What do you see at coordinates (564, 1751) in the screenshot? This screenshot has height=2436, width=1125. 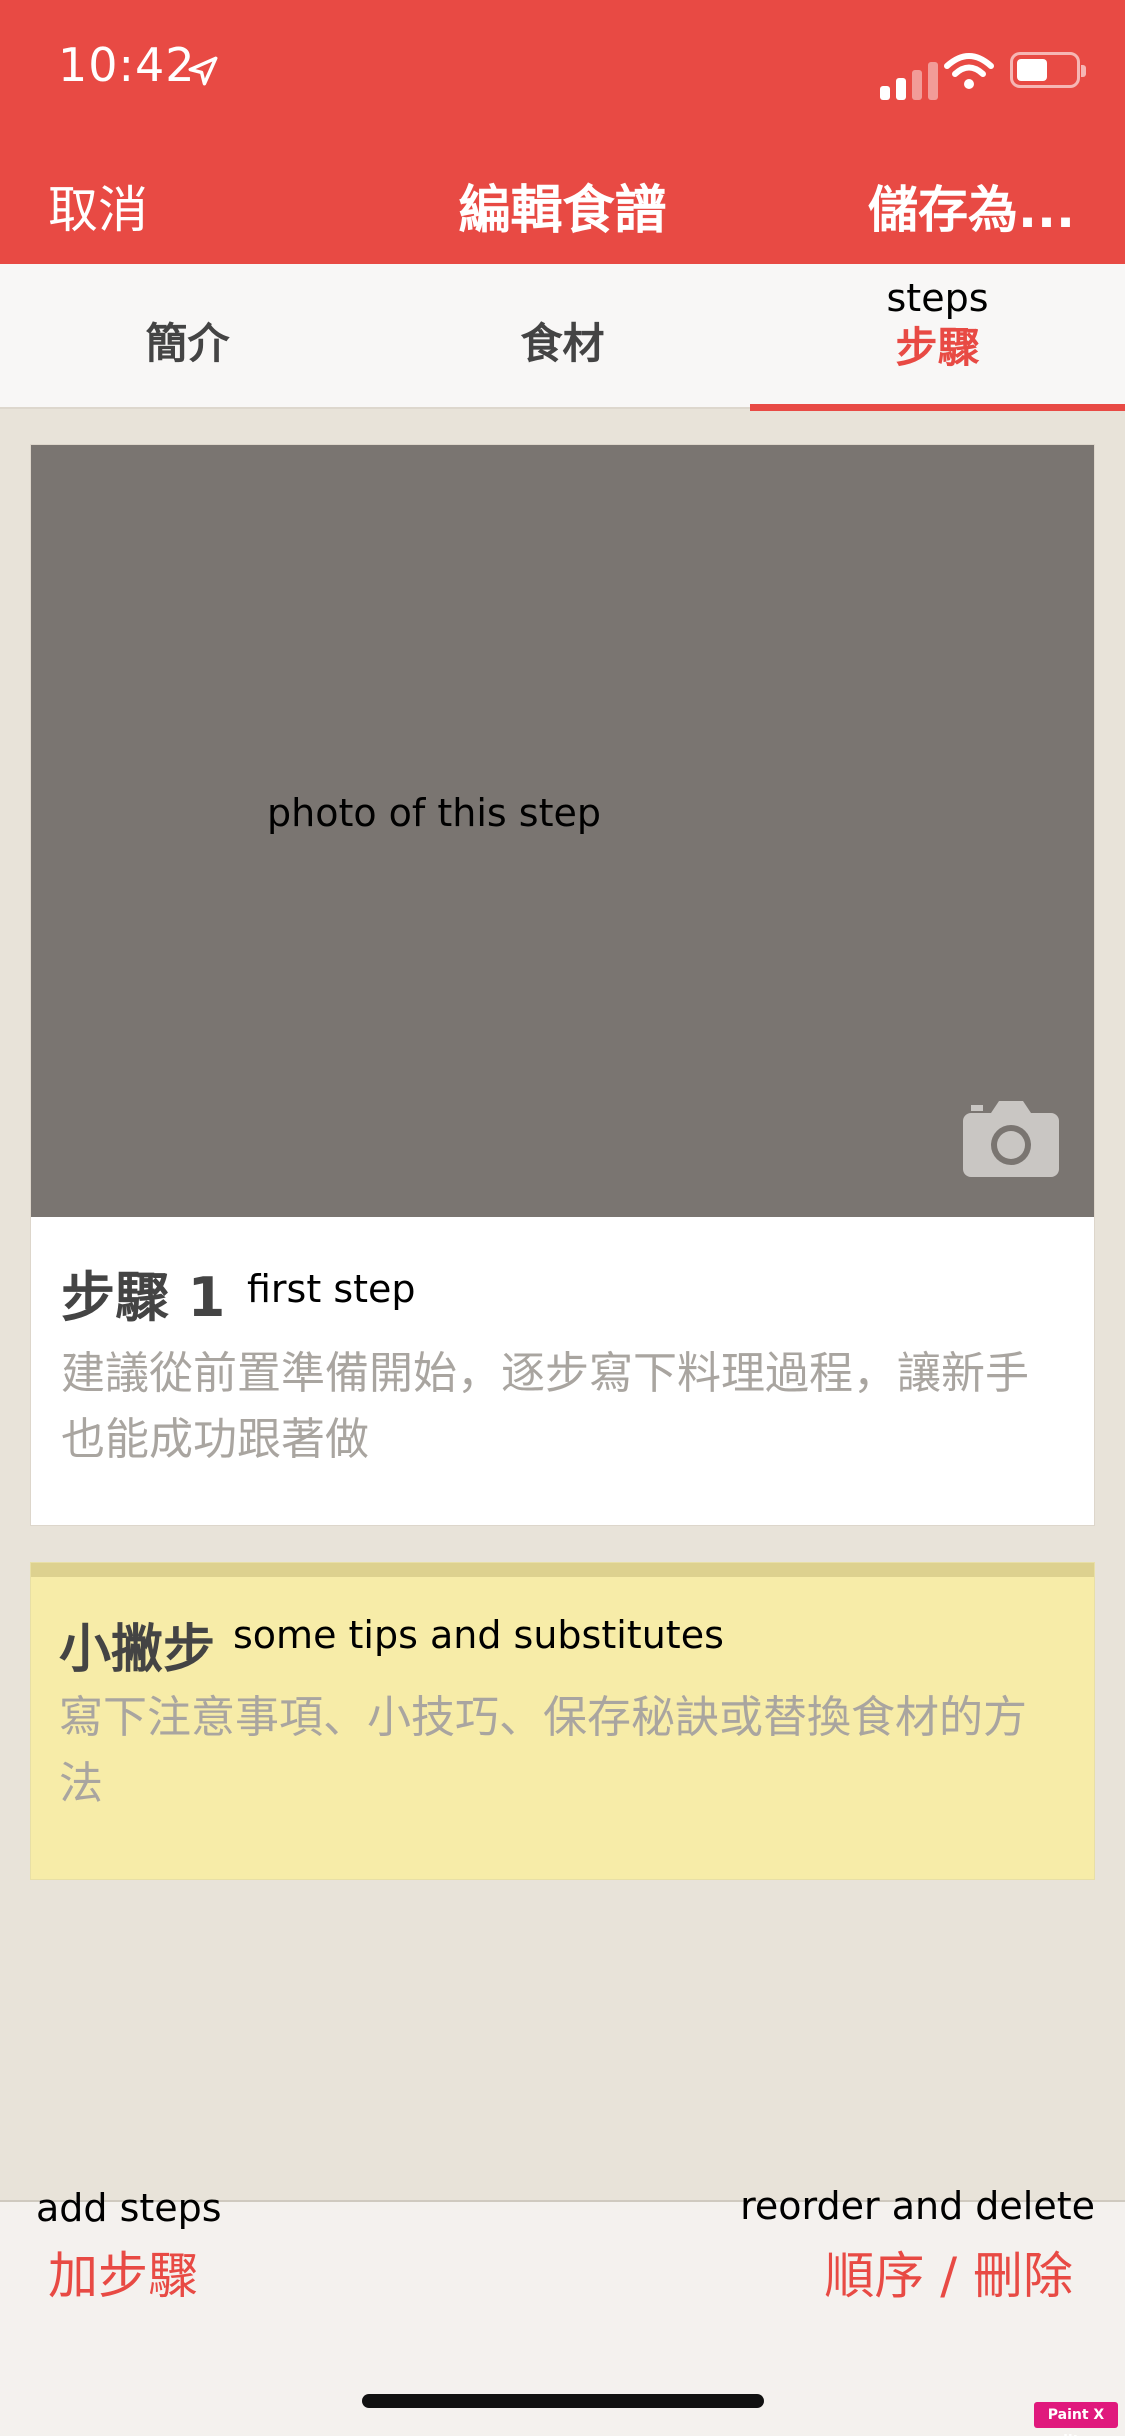 I see `tips-description-field: 寫下注意事項、小技巧、保存秘訣或替換食材的方法` at bounding box center [564, 1751].